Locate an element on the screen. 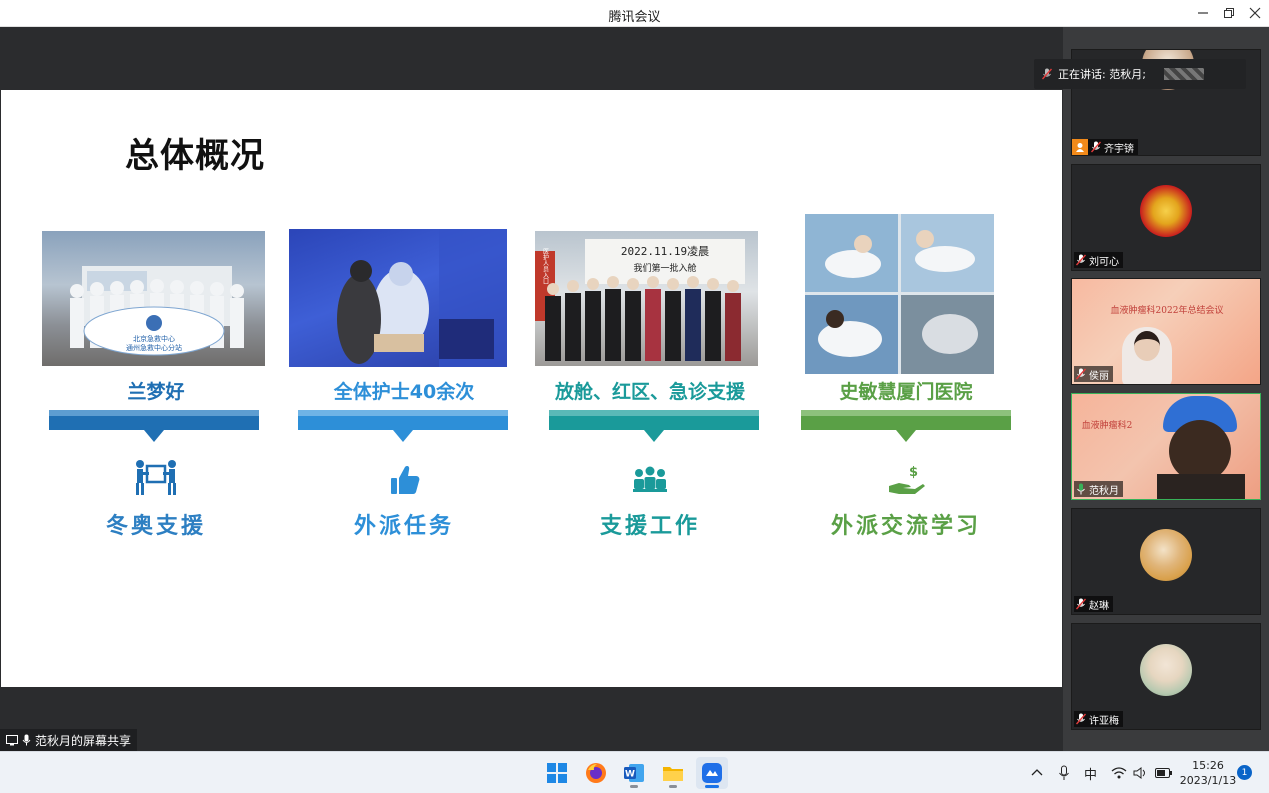  video-background-text: 血液肿瘤科2022年总结会议 is located at coordinates (1167, 311).